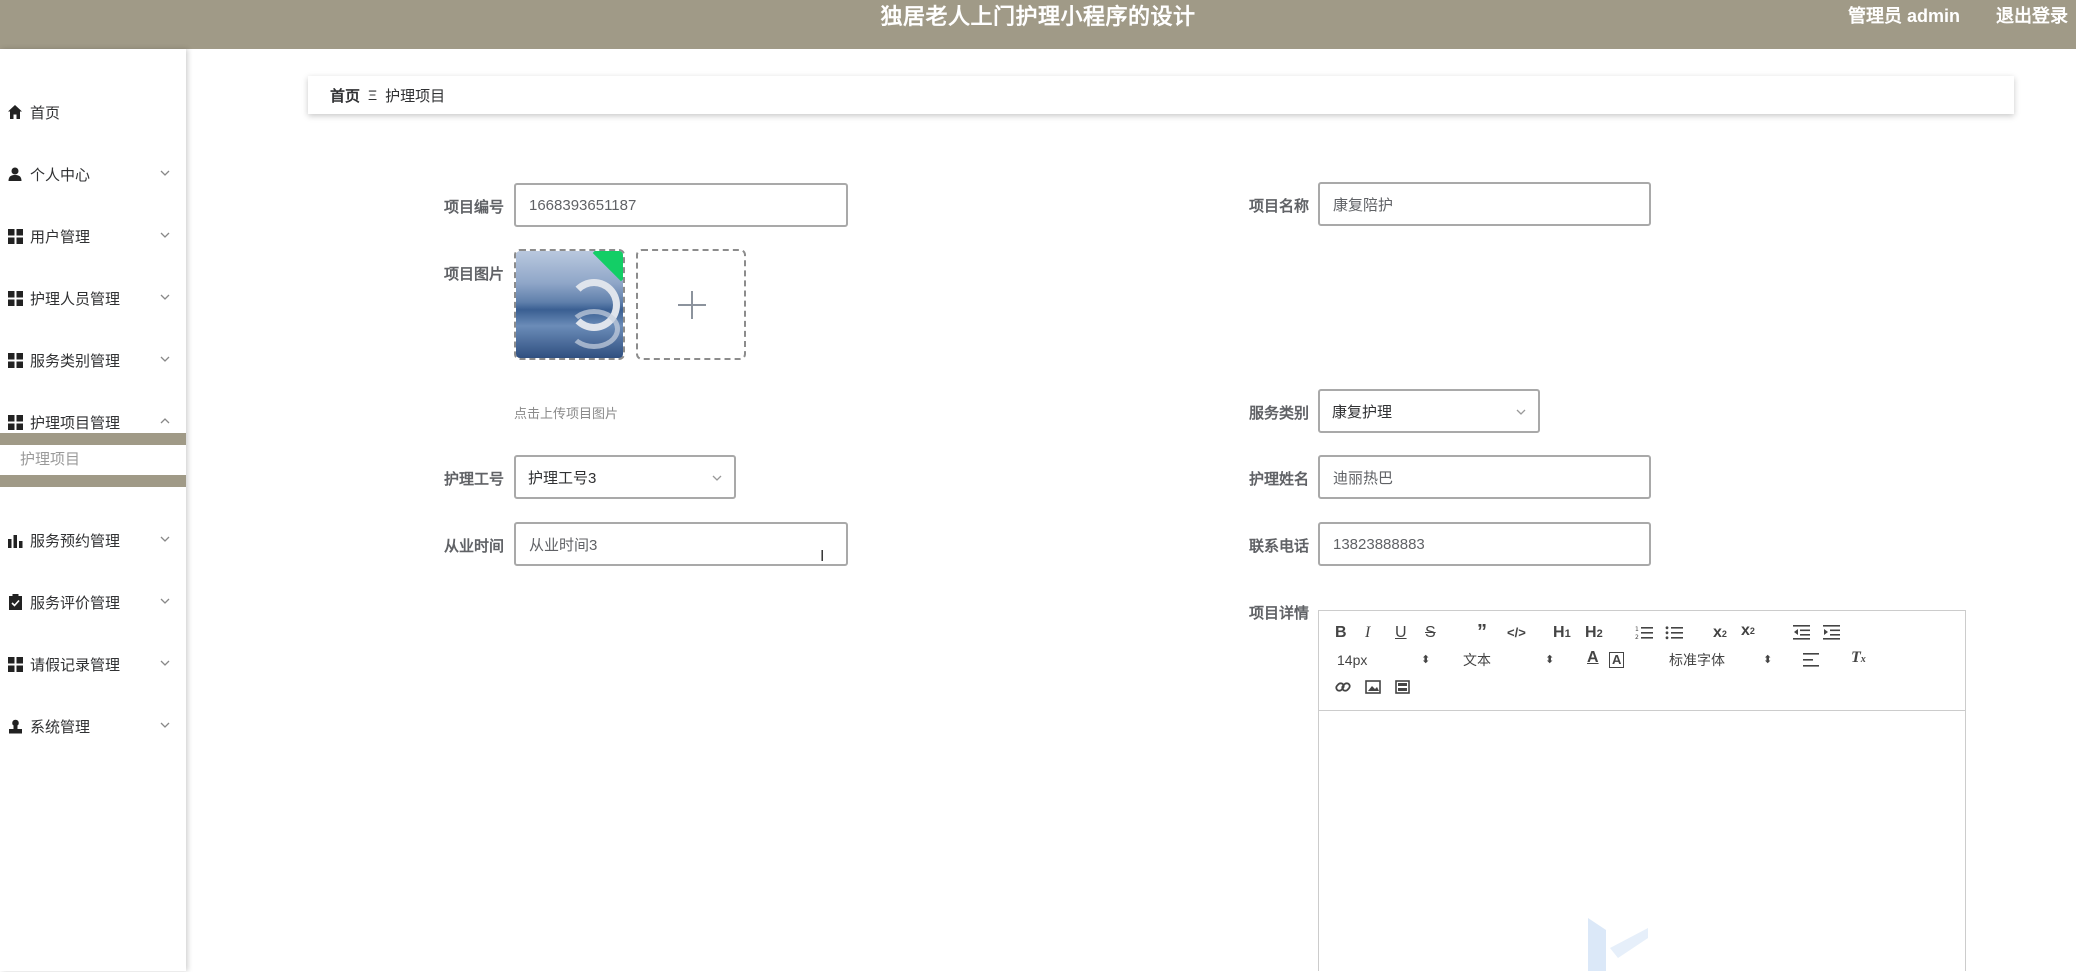 The width and height of the screenshot is (2076, 972). I want to click on service-category-selected: 康复护理, so click(1362, 412).